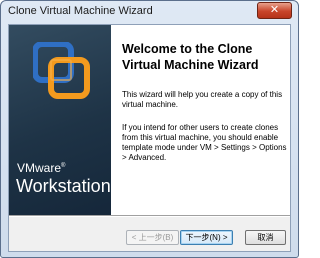 Image resolution: width=320 pixels, height=258 pixels. I want to click on brand-name: VMware®, so click(41, 168).